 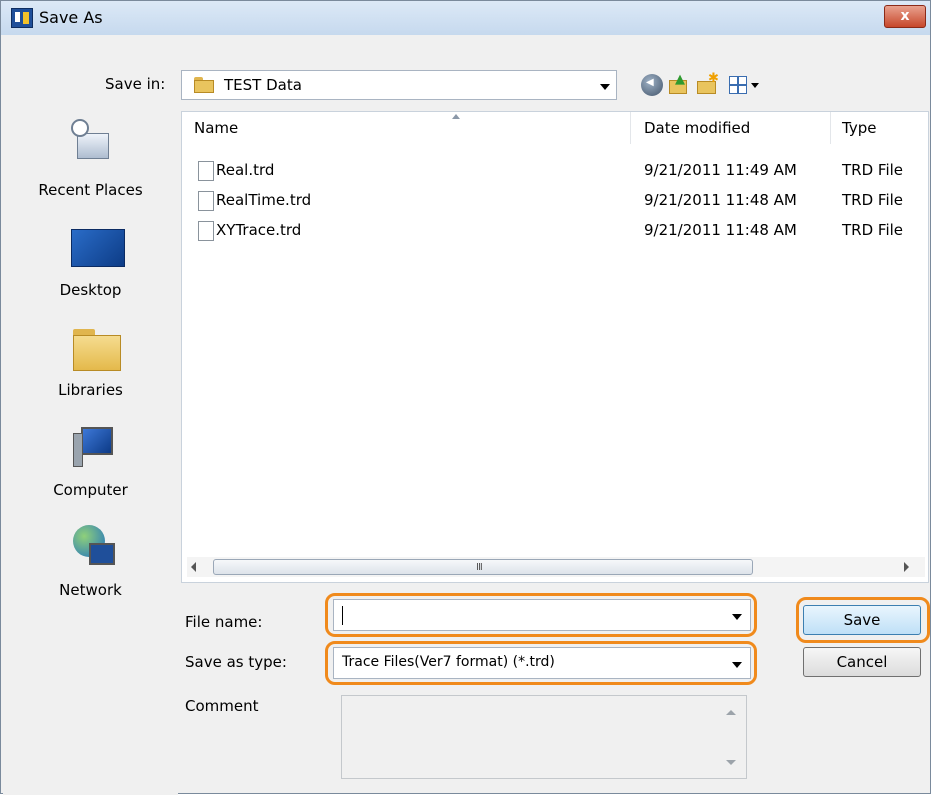 I want to click on comment-label: Comment, so click(x=222, y=706).